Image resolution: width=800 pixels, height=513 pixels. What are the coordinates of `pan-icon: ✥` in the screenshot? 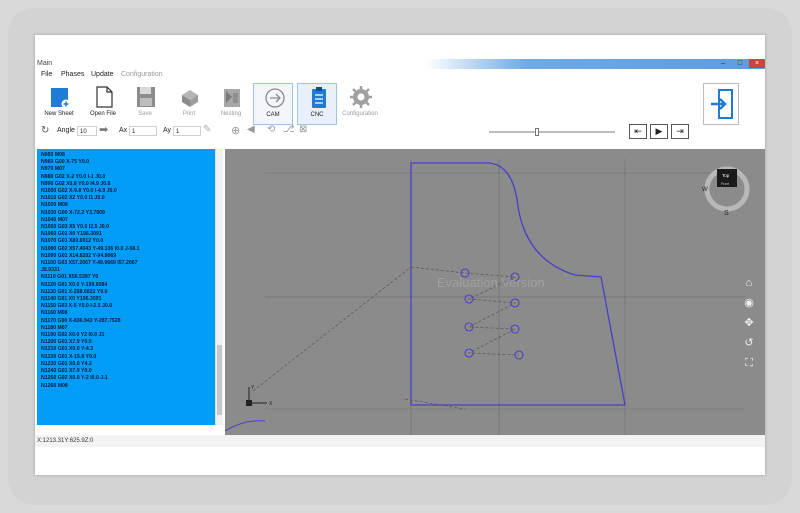 It's located at (749, 323).